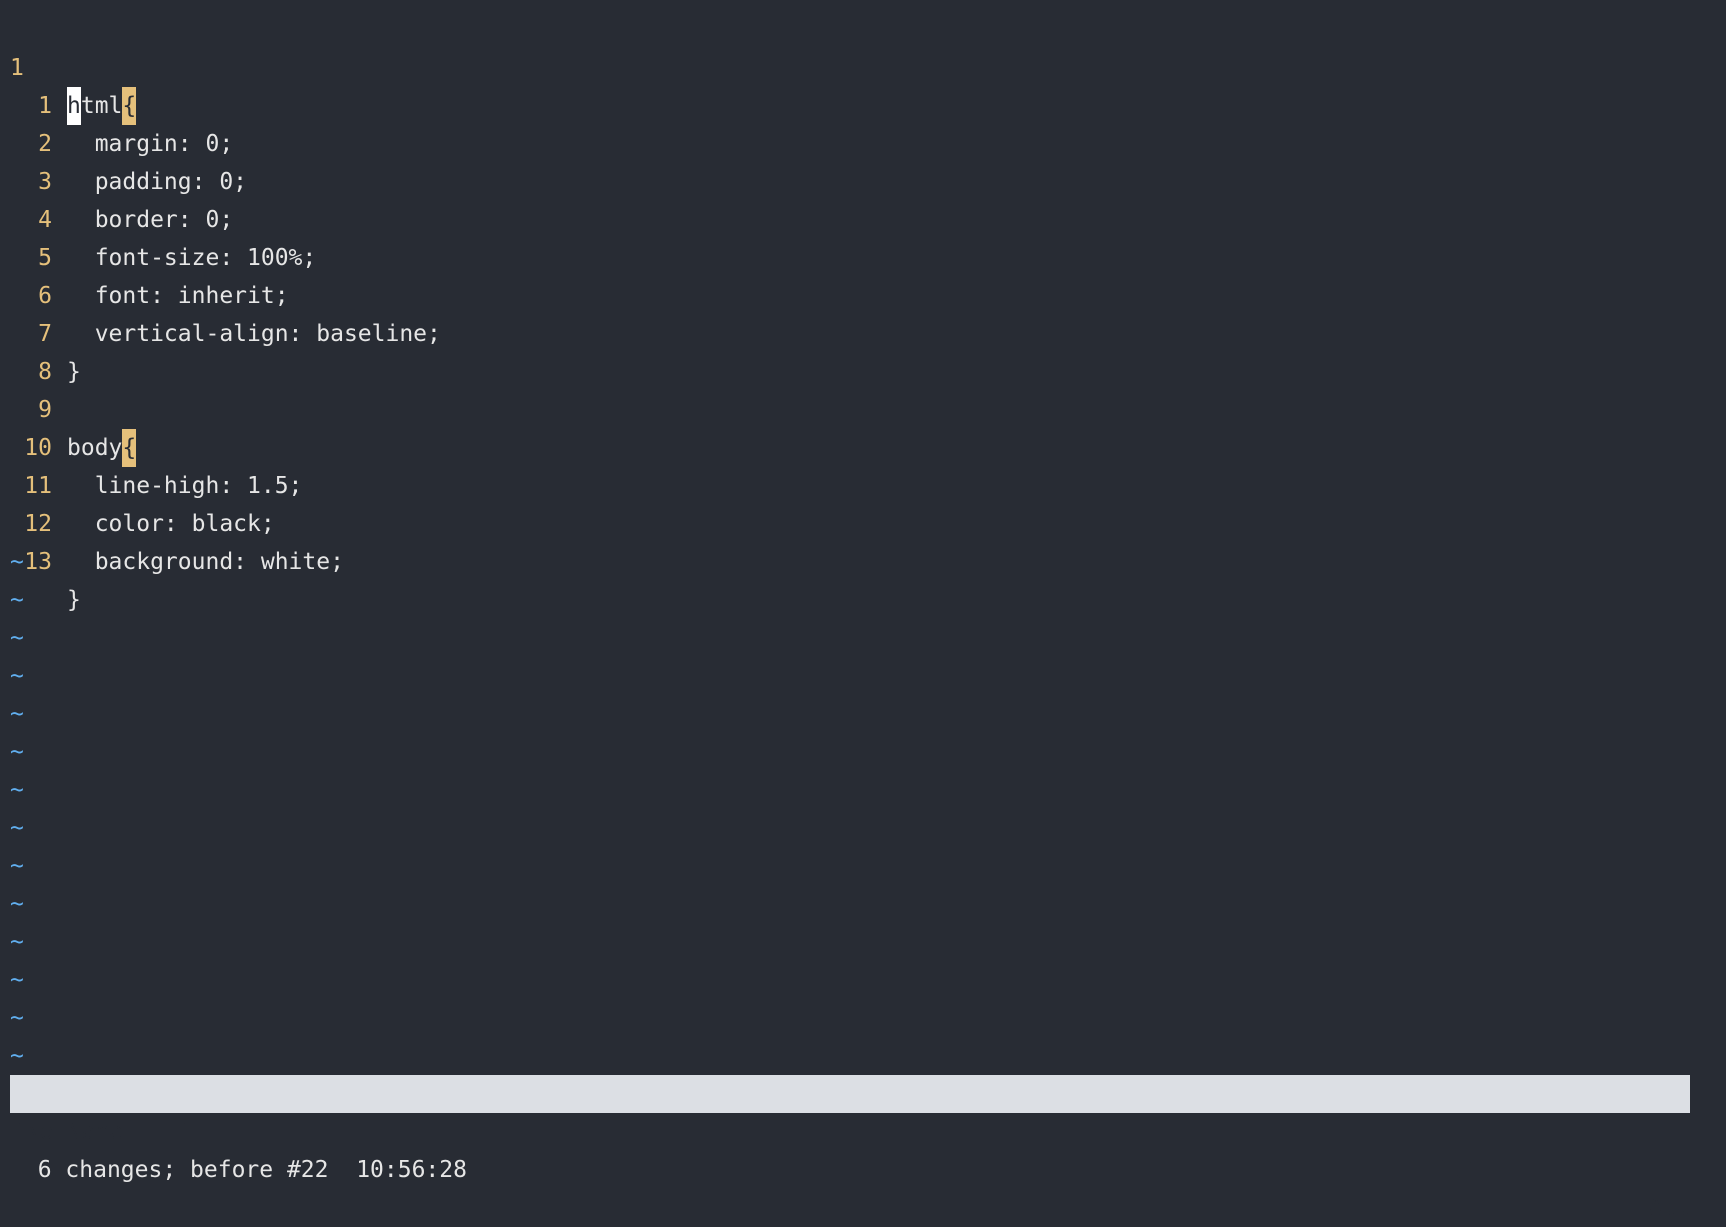  What do you see at coordinates (863, 559) in the screenshot?
I see `buffer-line: 13 }` at bounding box center [863, 559].